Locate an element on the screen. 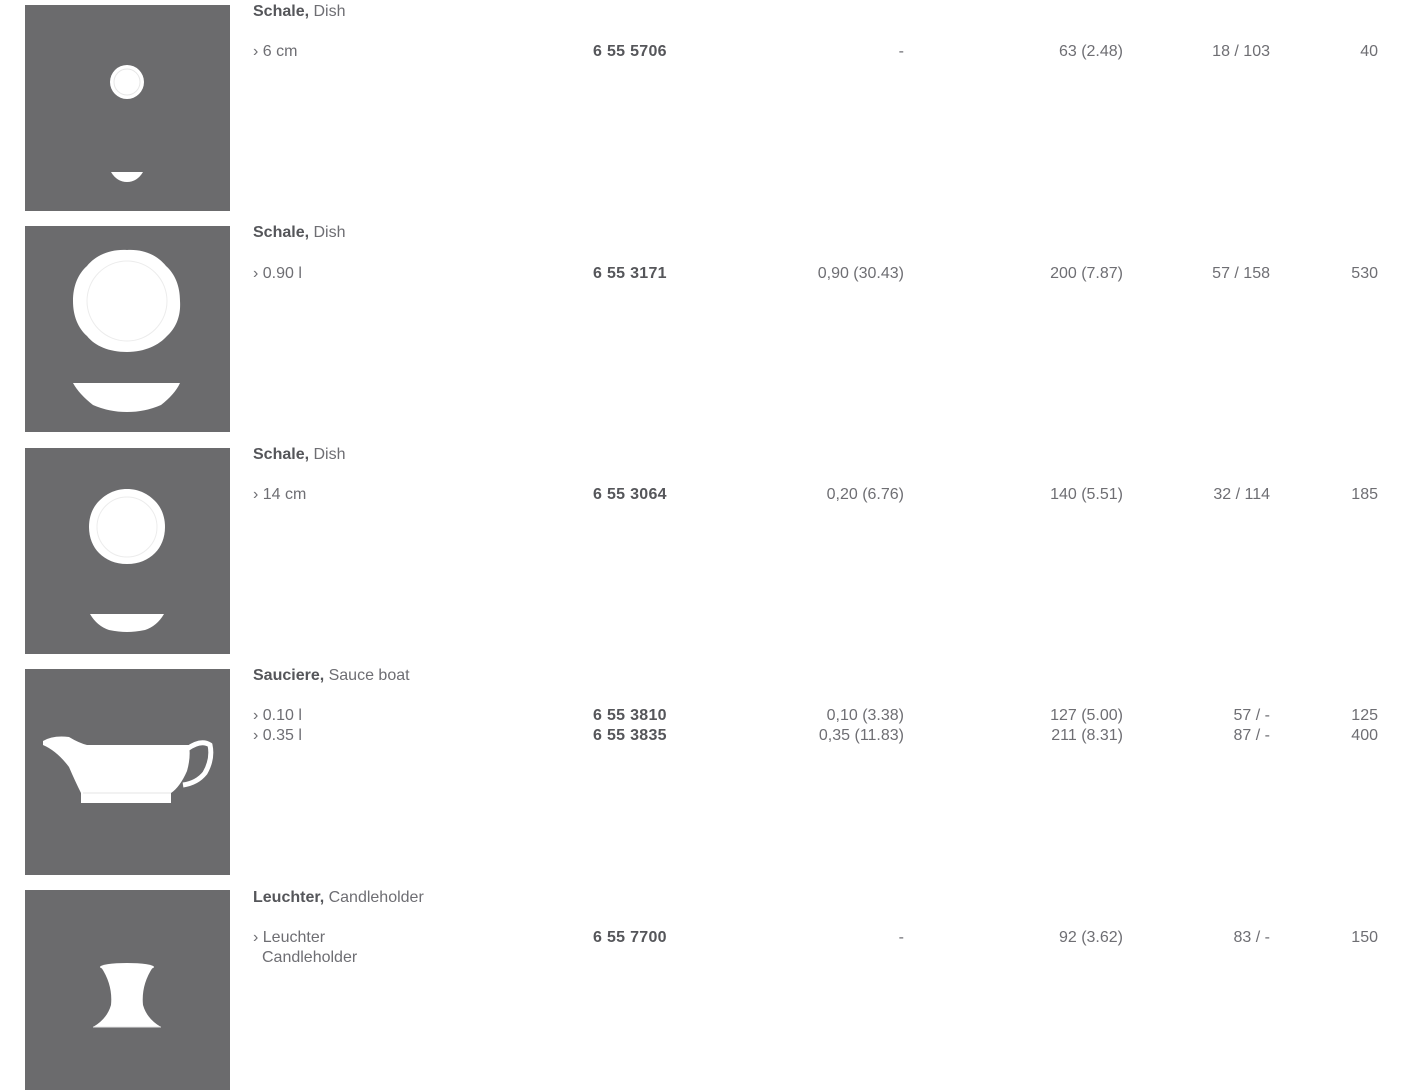 The width and height of the screenshot is (1415, 1090). pack-value: 57 / 158 is located at coordinates (1241, 273).